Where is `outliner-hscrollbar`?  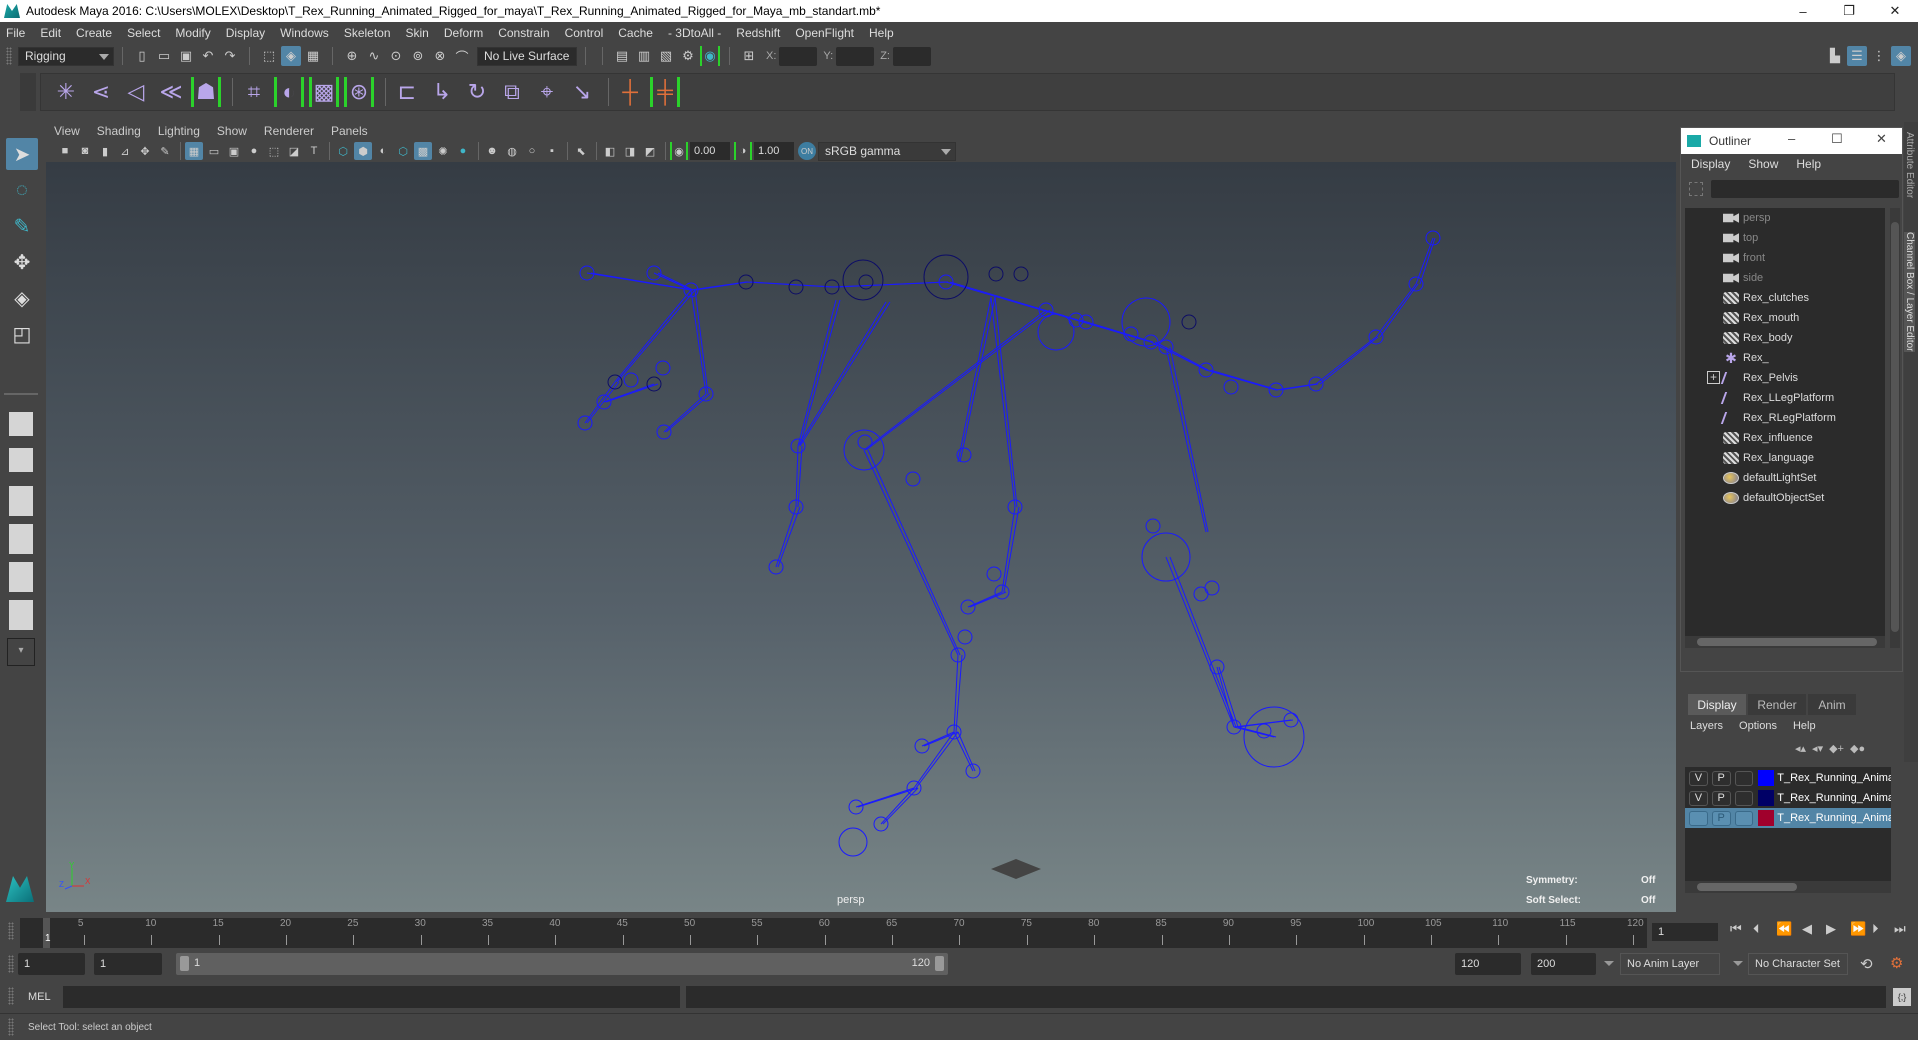 outliner-hscrollbar is located at coordinates (1785, 642).